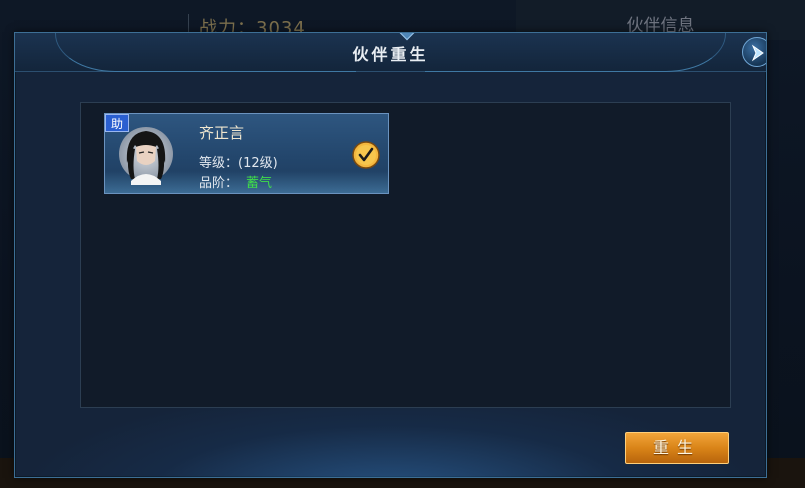  I want to click on partner-avatar, so click(146, 156).